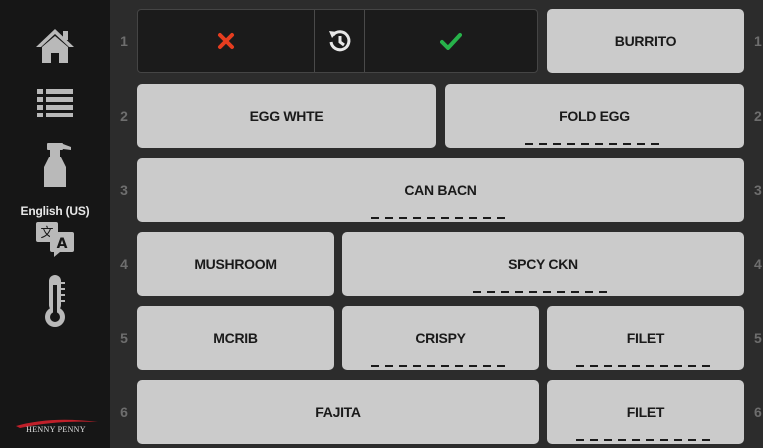 This screenshot has width=763, height=448. Describe the element at coordinates (55, 301) in the screenshot. I see `thermometer-icon` at that location.